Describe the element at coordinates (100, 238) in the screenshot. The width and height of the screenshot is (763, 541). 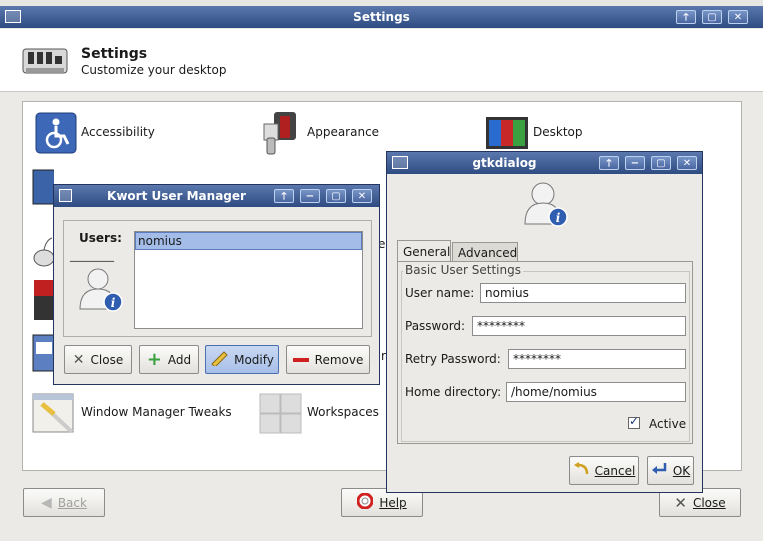
I see `users-label: Users:` at that location.